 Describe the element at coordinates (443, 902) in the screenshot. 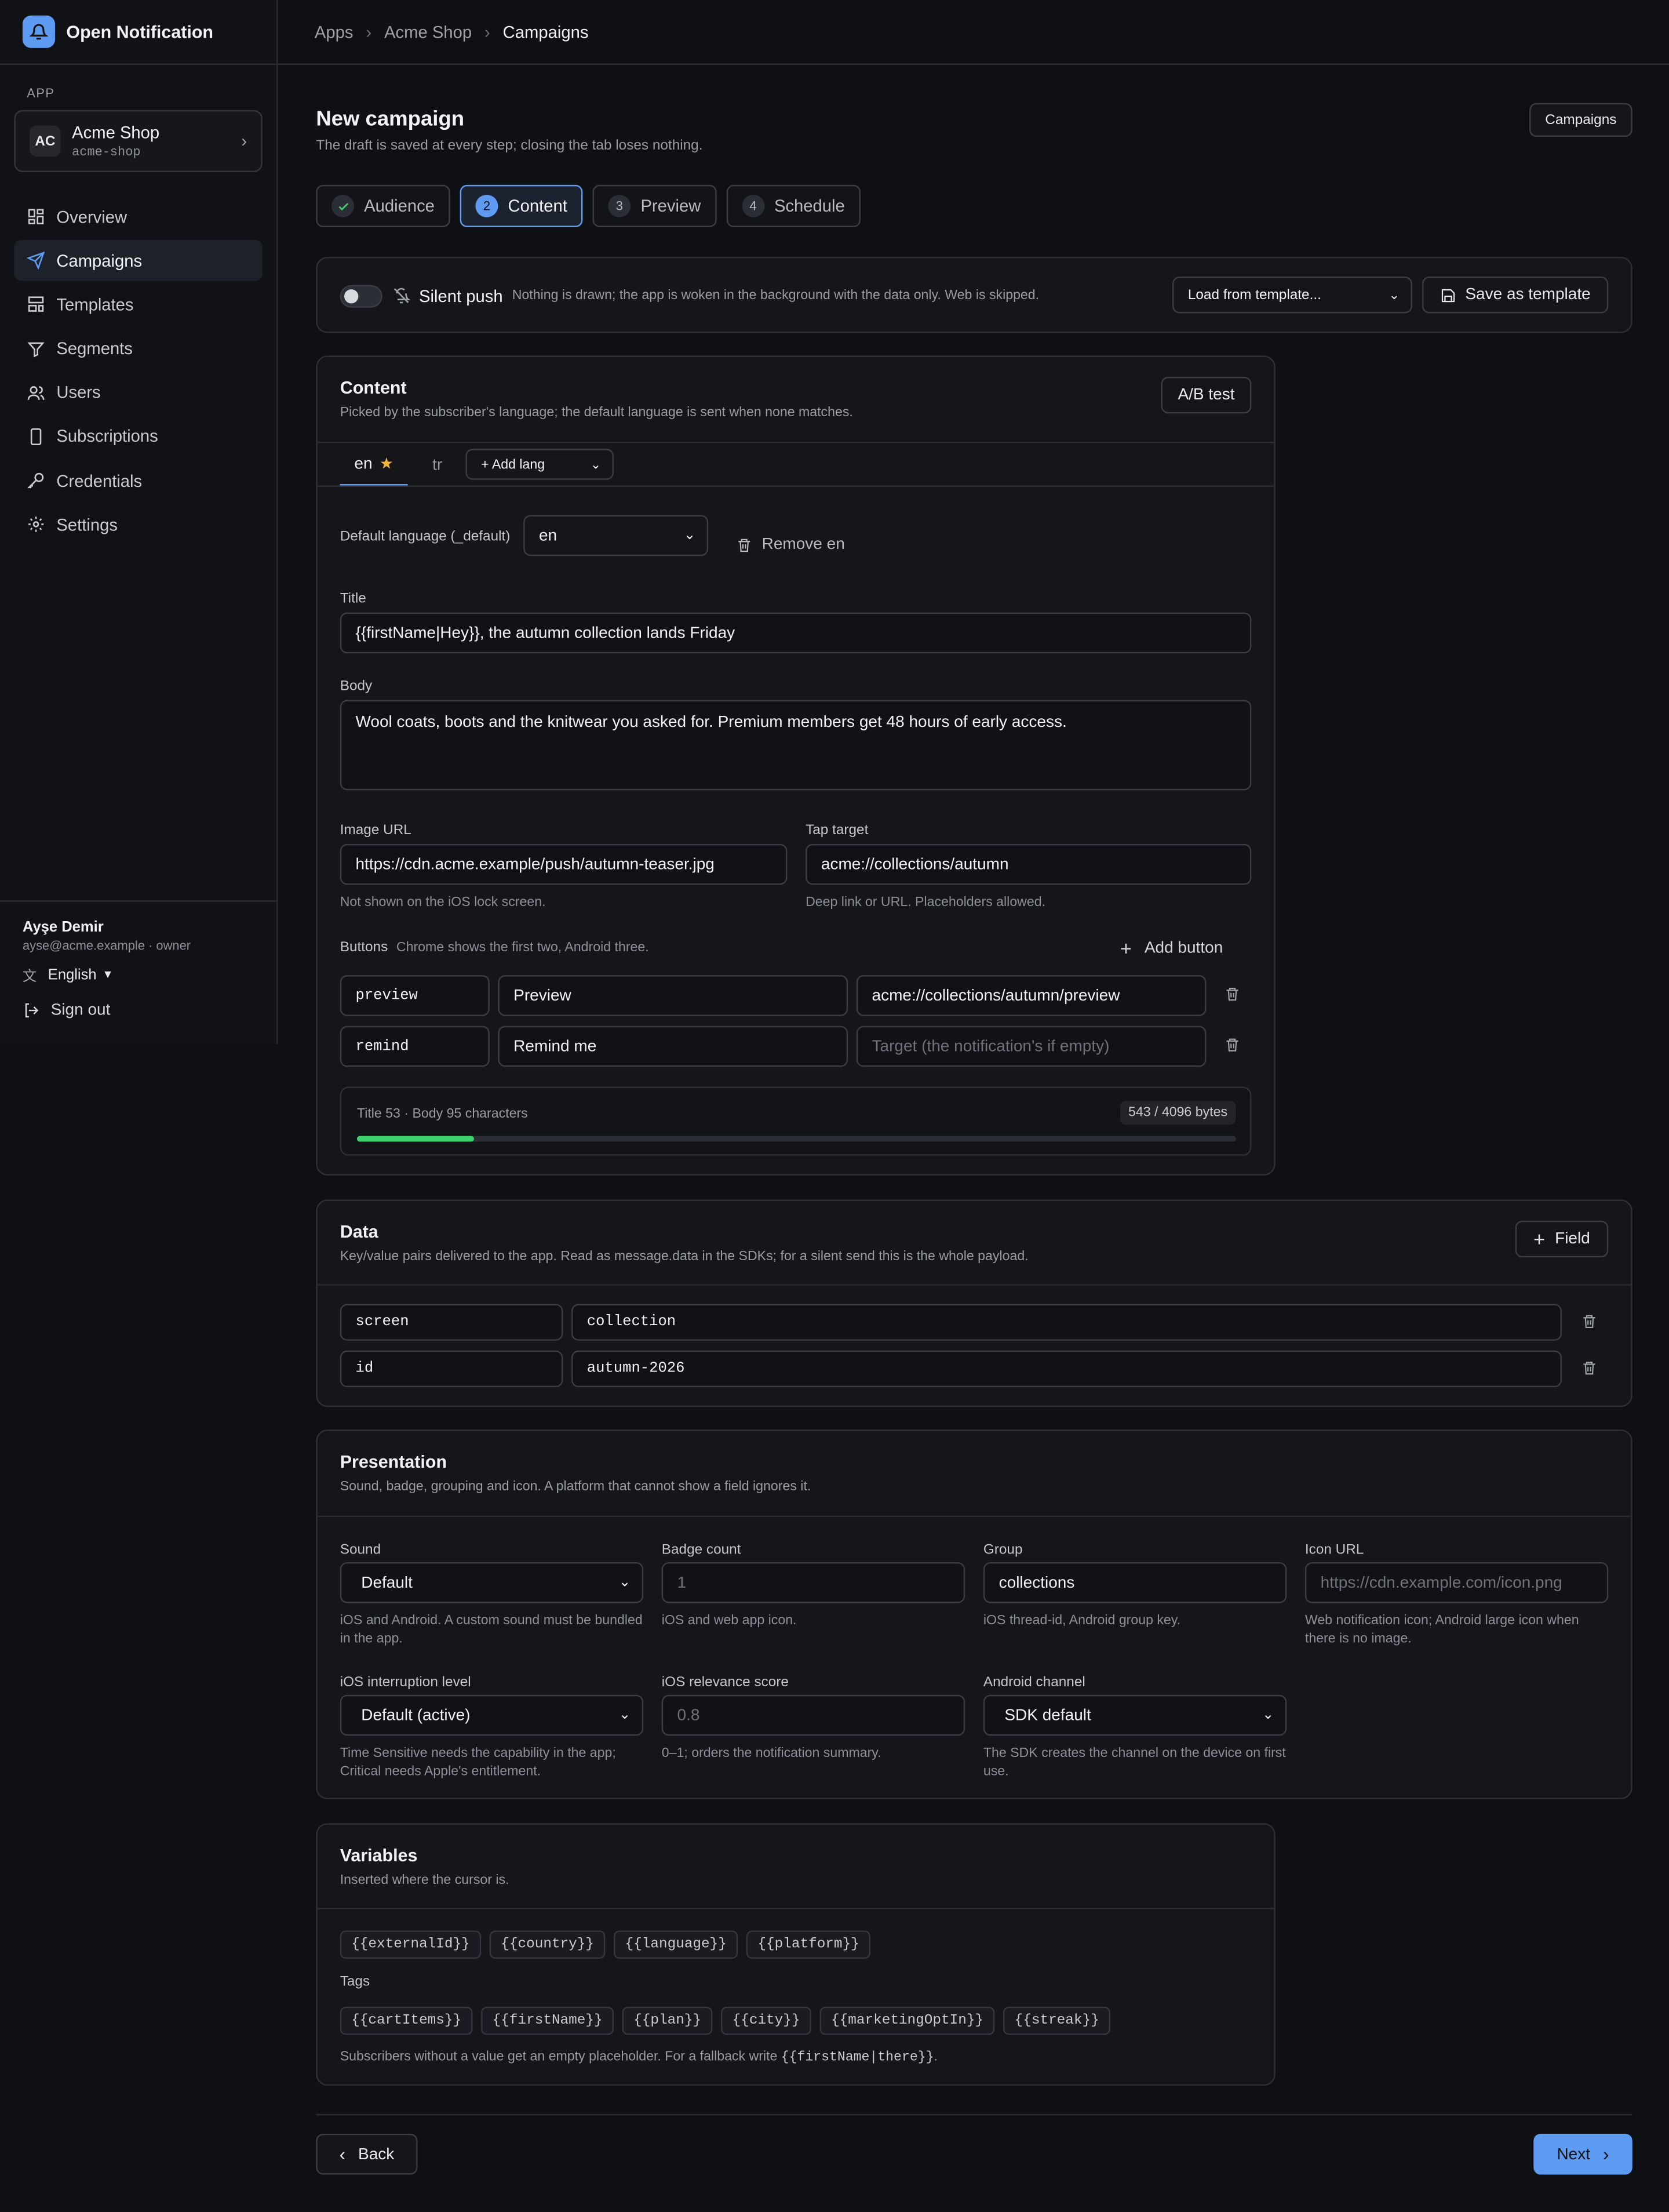

I see `image-url-hint: Not shown on the iOS lock screen.` at that location.